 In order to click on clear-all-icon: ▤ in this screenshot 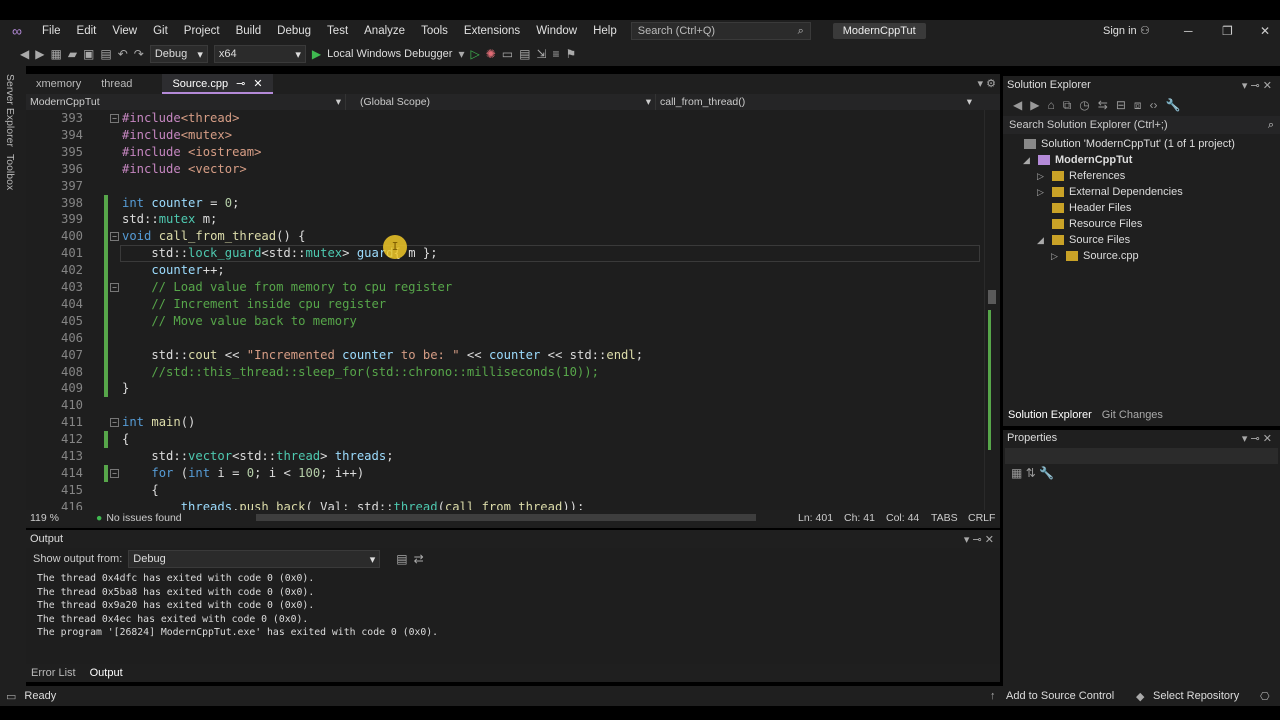, I will do `click(401, 559)`.